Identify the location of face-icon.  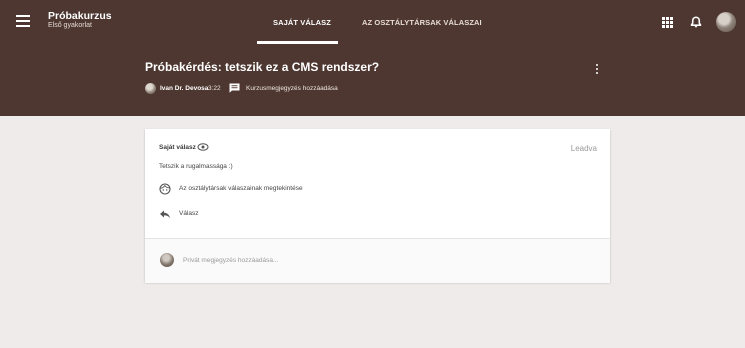
(165, 189).